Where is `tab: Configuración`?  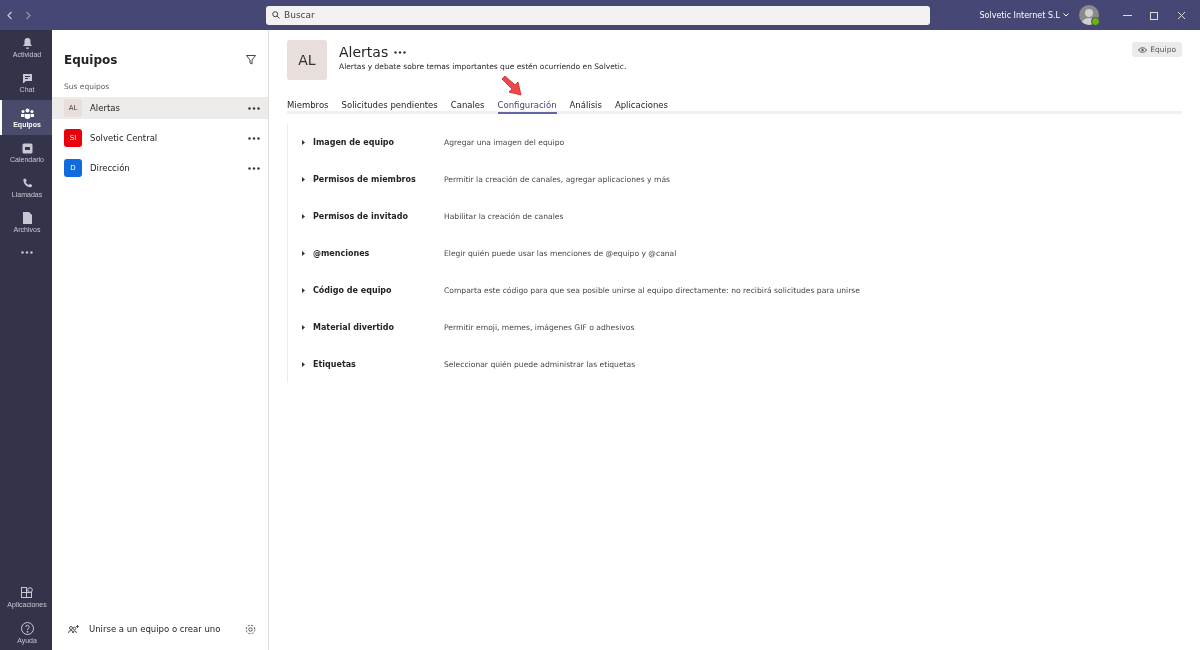
tab: Configuración is located at coordinates (527, 105).